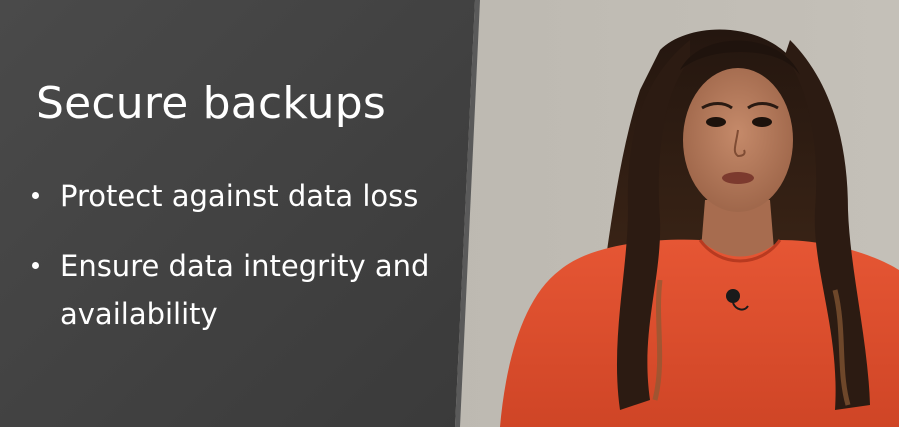  What do you see at coordinates (239, 196) in the screenshot?
I see `bullet-text: Protect against data loss` at bounding box center [239, 196].